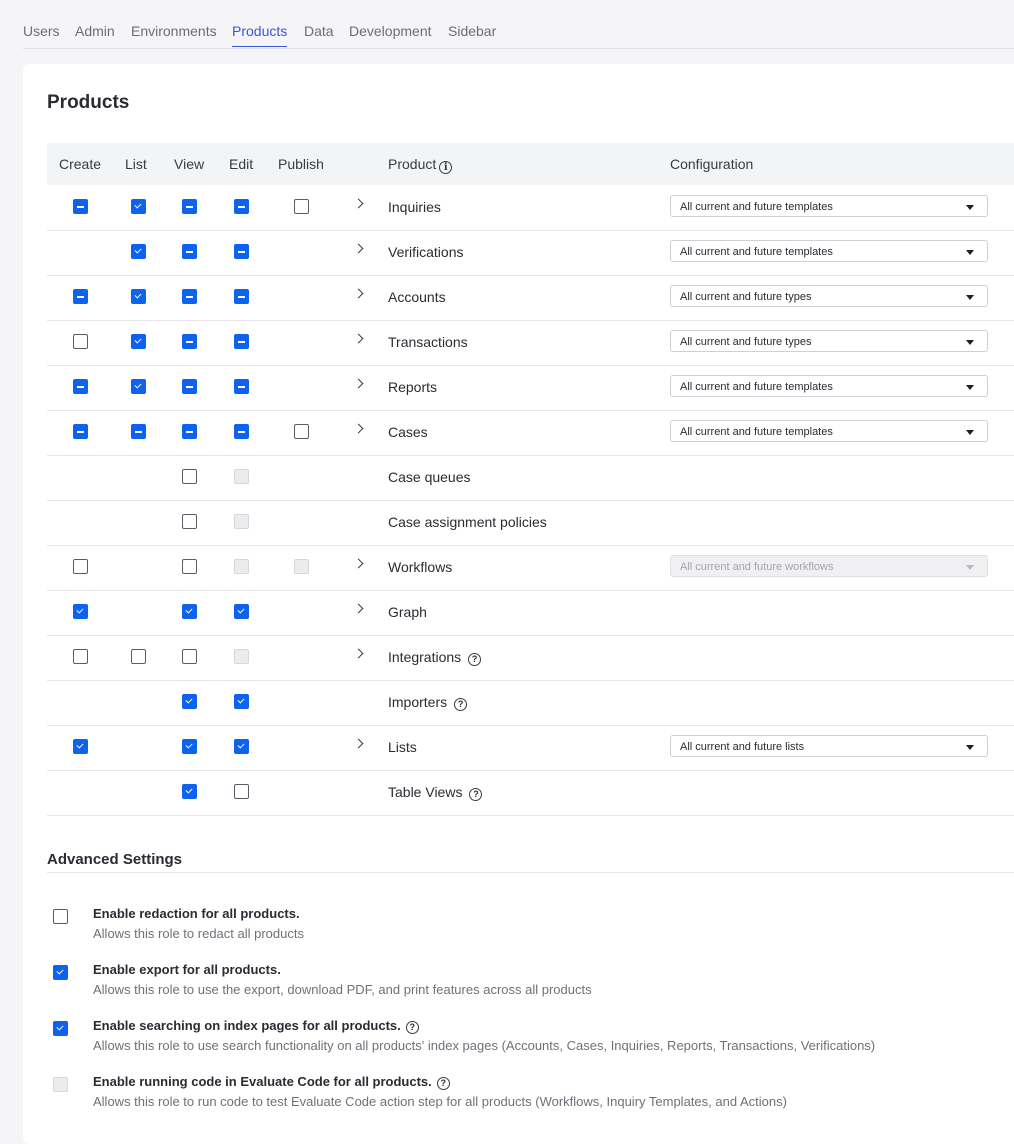 The width and height of the screenshot is (1014, 1144). Describe the element at coordinates (530, 298) in the screenshot. I see `table-row: Accounts All current and future types` at that location.